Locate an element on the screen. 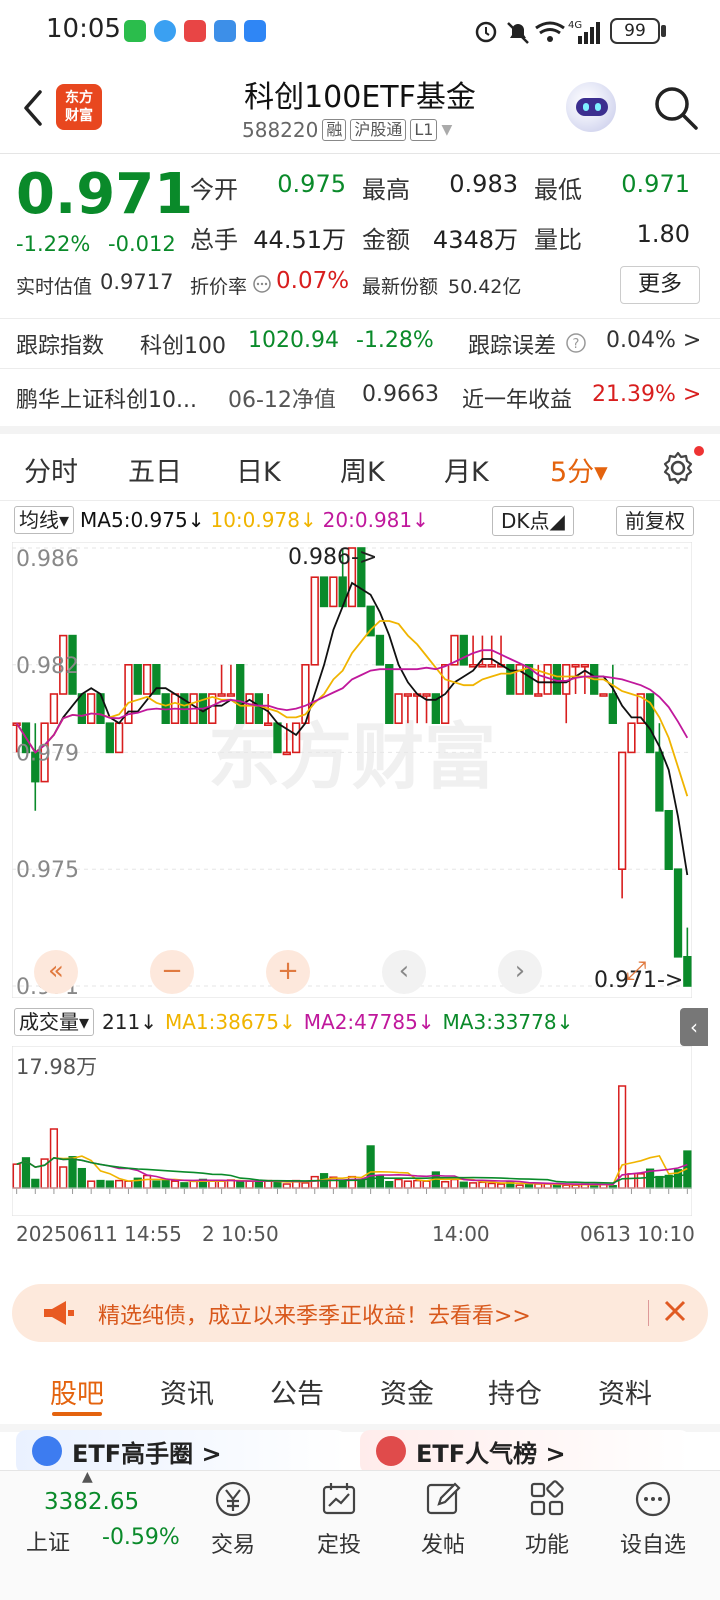 The image size is (720, 1600). gear-icon is located at coordinates (678, 468).